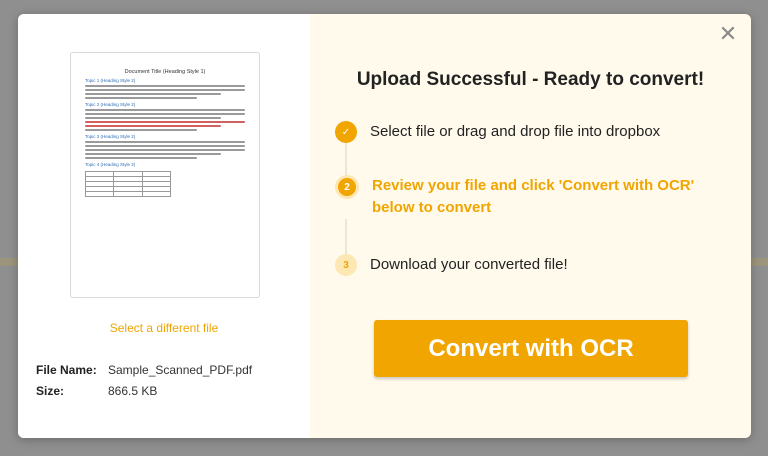 The height and width of the screenshot is (456, 768). I want to click on step-3-marker: 3, so click(346, 265).